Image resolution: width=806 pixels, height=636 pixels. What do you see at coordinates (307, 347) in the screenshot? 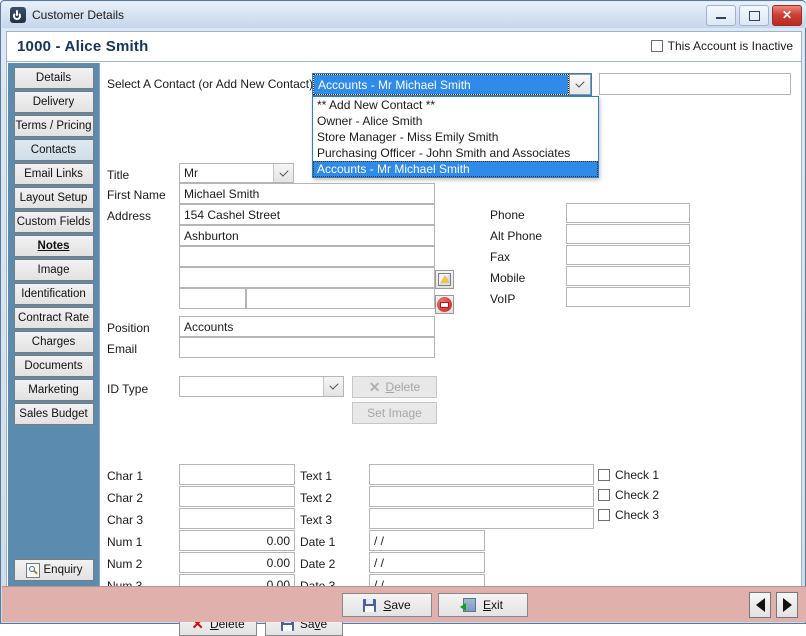
I see `email-field` at bounding box center [307, 347].